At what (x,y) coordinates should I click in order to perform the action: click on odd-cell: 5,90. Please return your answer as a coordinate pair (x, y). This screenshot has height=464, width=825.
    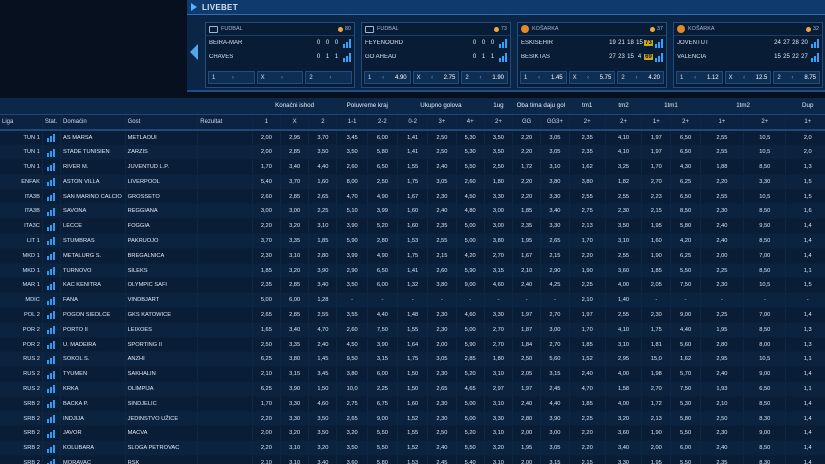
    Looking at the image, I should click on (470, 271).